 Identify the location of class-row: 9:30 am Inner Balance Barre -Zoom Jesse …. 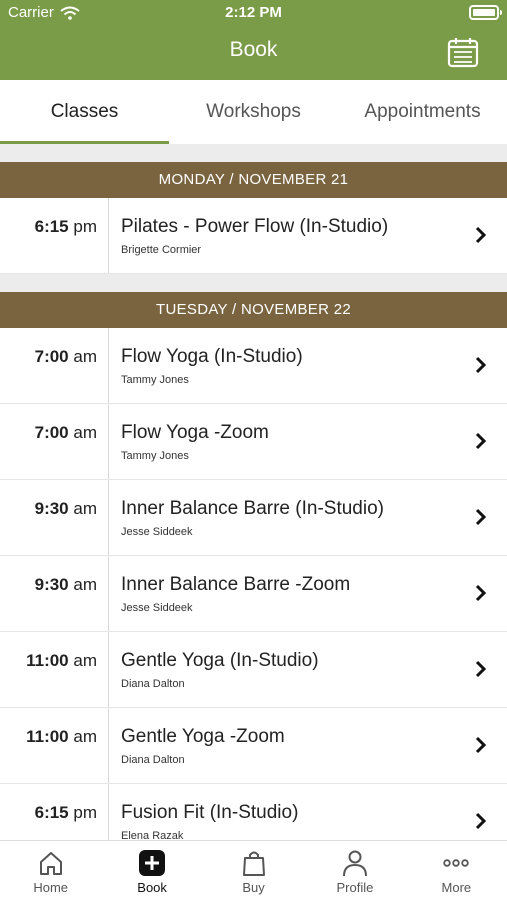
(253, 594).